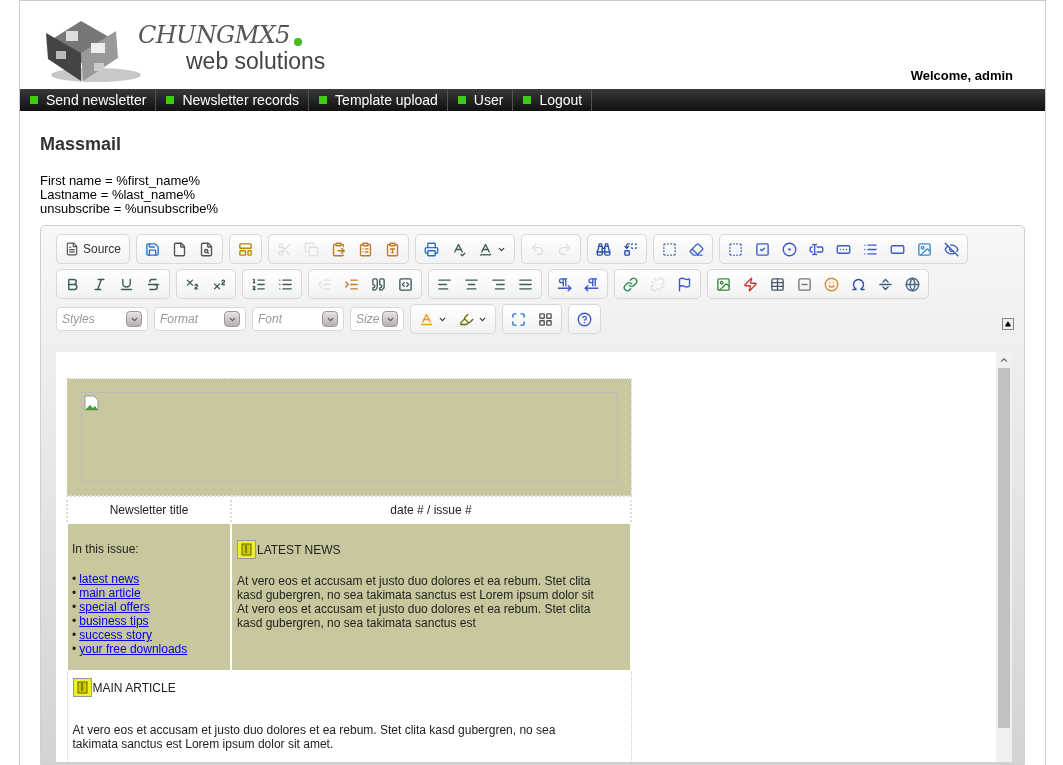 Image resolution: width=1063 pixels, height=765 pixels. What do you see at coordinates (207, 249) in the screenshot?
I see `preview-icon` at bounding box center [207, 249].